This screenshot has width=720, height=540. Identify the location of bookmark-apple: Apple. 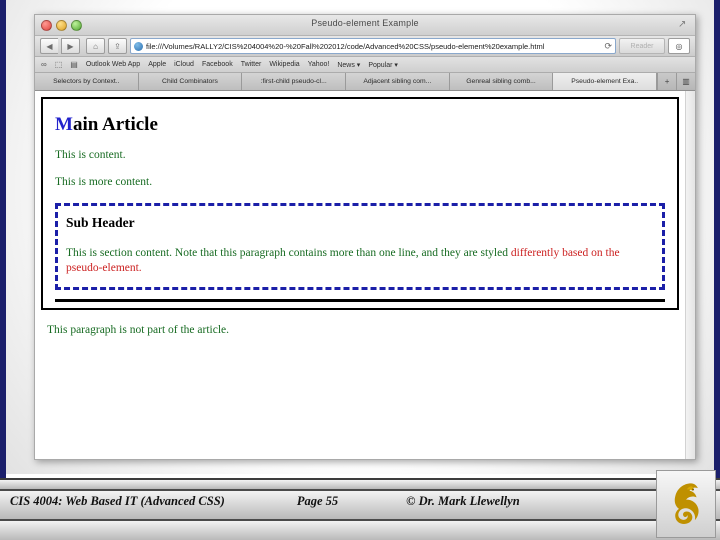
(157, 64).